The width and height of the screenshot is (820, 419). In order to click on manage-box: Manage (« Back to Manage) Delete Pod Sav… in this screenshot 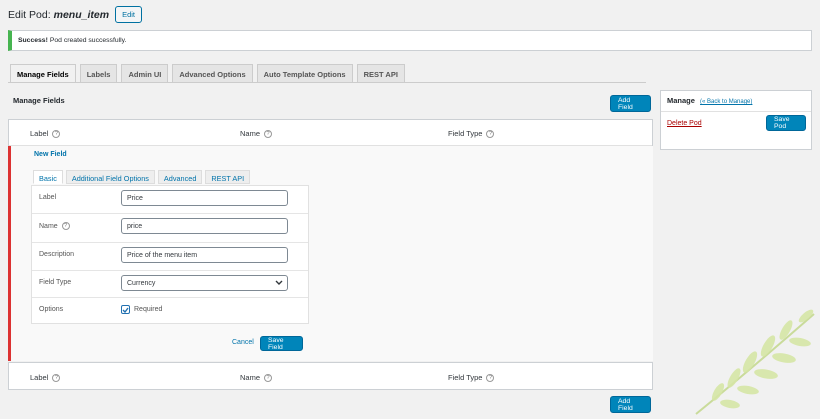, I will do `click(736, 120)`.